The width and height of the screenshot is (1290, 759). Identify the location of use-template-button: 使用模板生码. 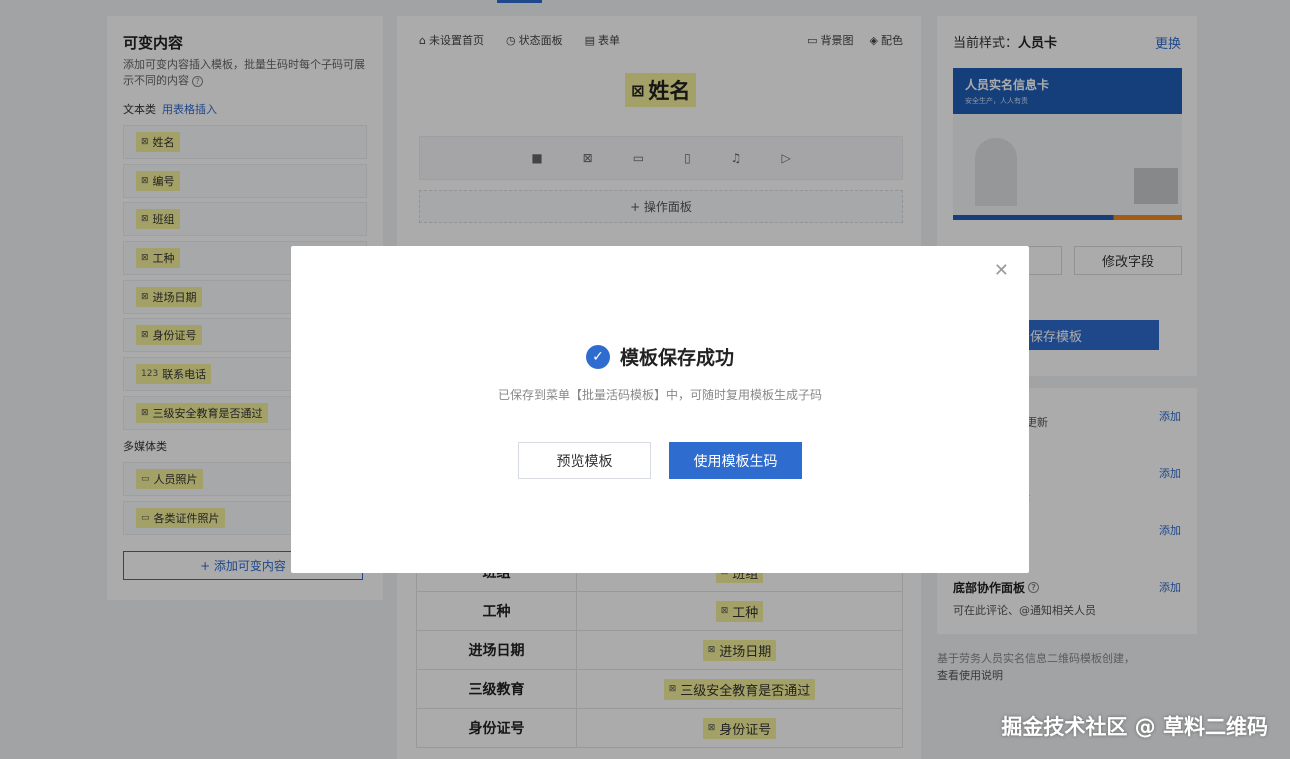
(735, 460).